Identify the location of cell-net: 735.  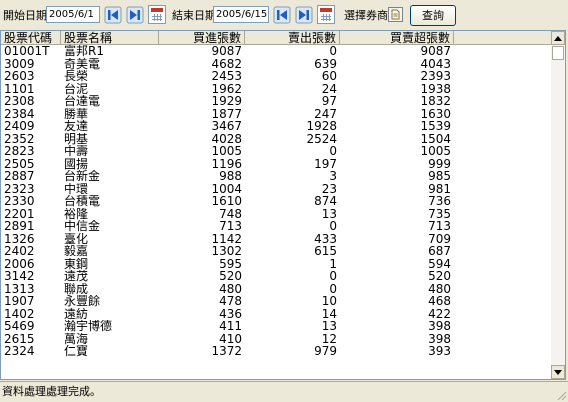
(439, 213).